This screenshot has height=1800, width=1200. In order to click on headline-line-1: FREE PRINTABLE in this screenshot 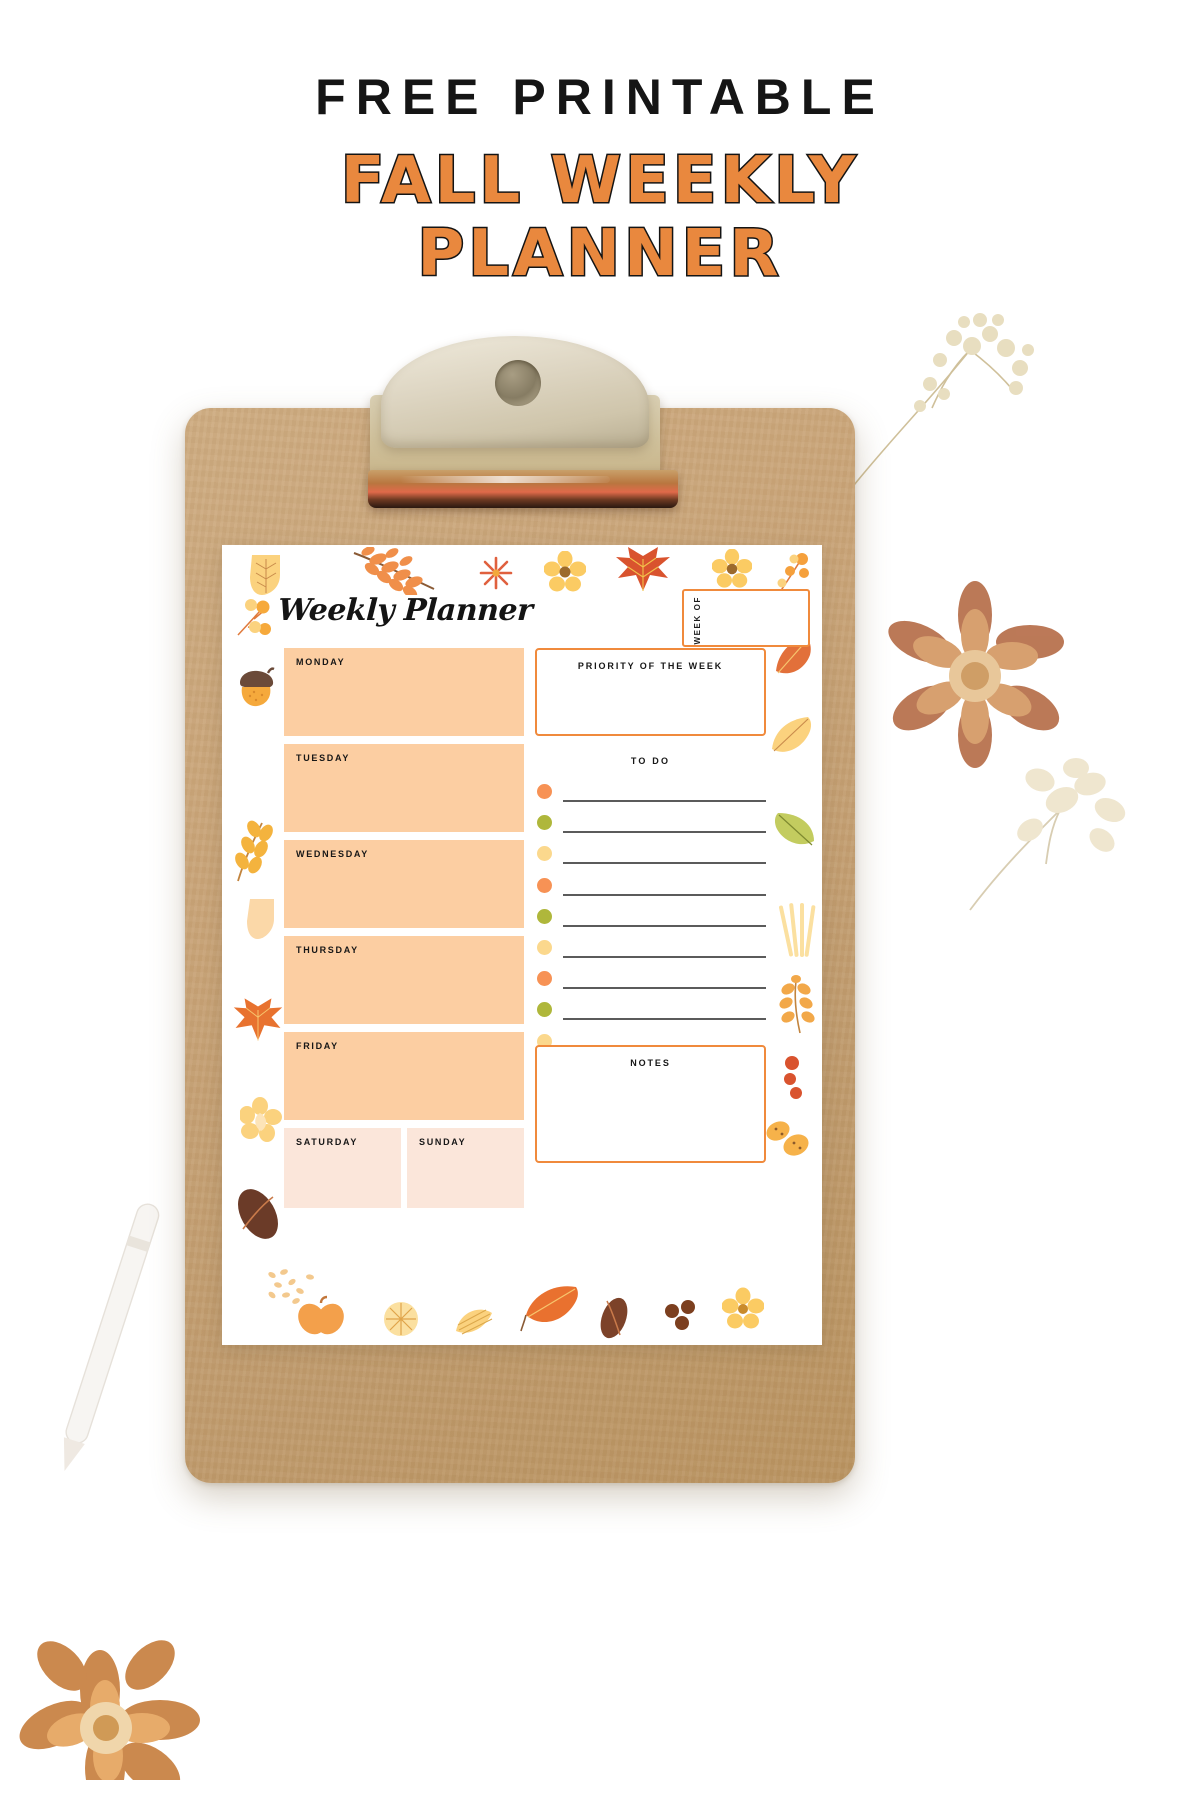, I will do `click(600, 97)`.